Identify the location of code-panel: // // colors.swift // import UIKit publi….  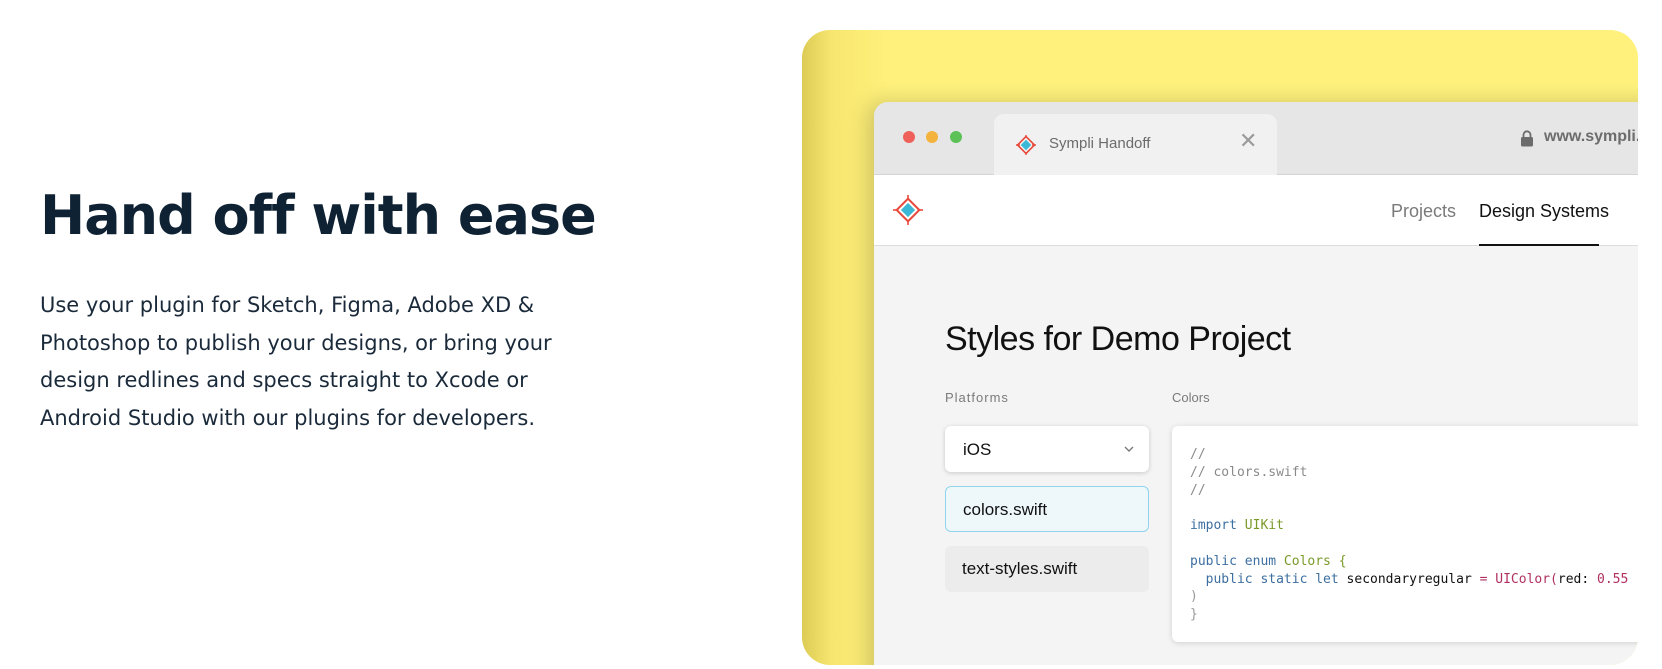
(1405, 534).